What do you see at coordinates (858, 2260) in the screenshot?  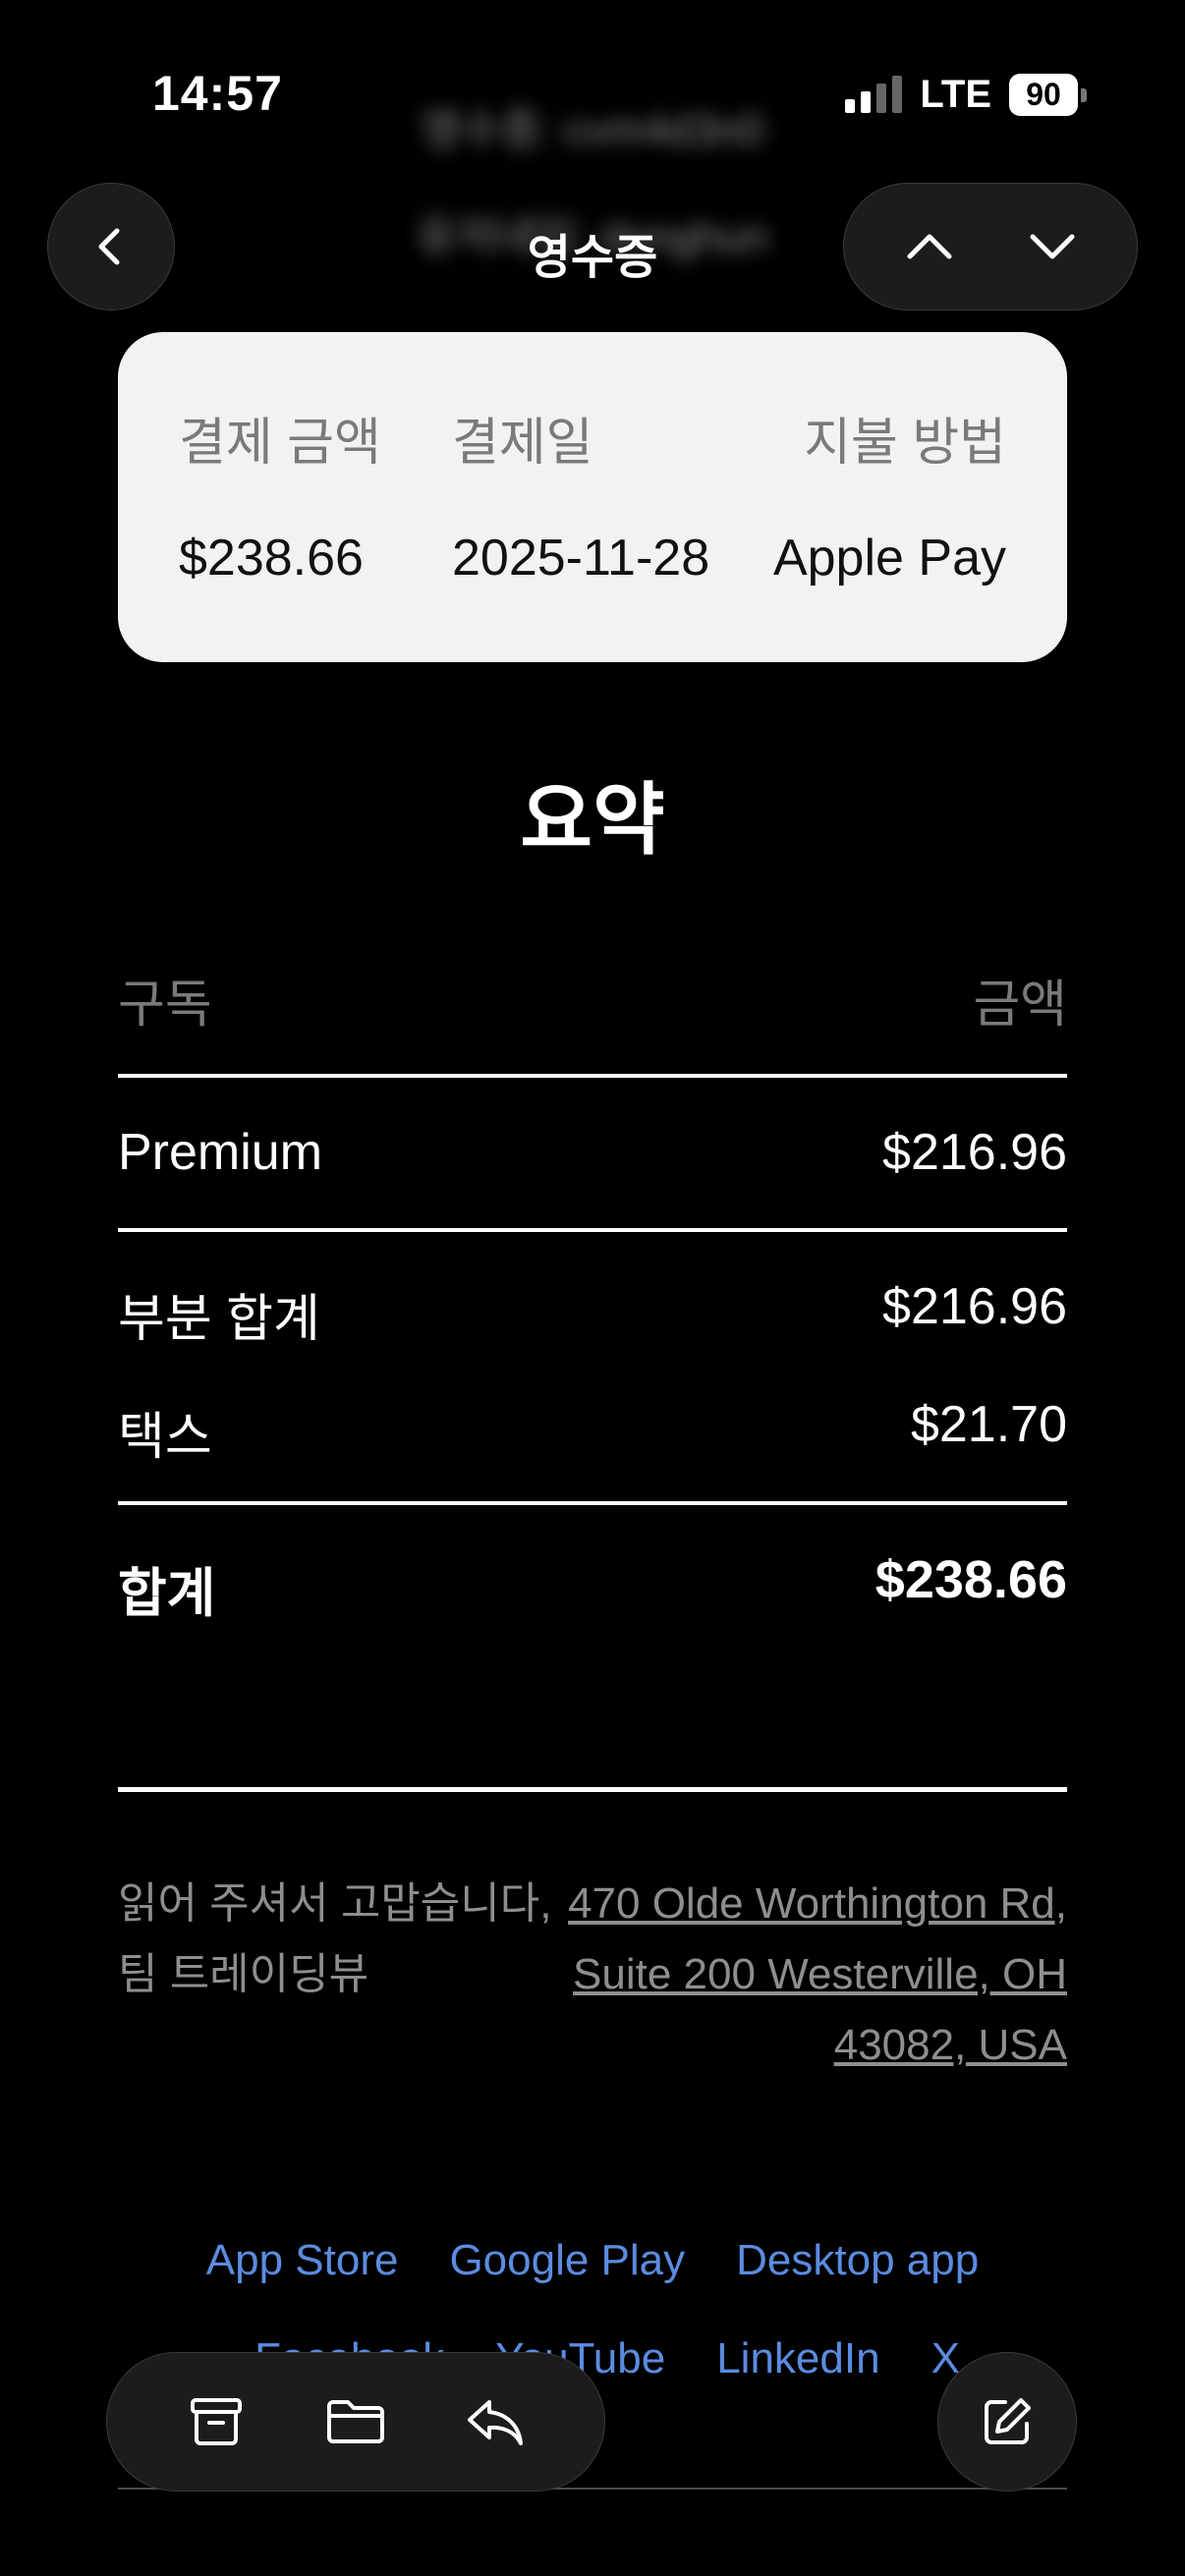 I see `desktop-app-link: Desktop app` at bounding box center [858, 2260].